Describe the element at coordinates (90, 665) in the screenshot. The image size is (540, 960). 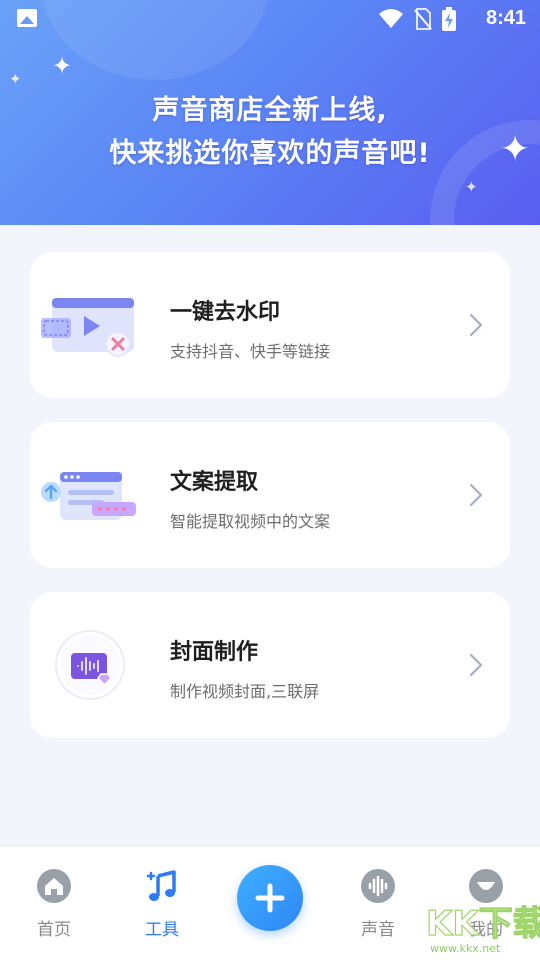
I see `cover-make-icon` at that location.